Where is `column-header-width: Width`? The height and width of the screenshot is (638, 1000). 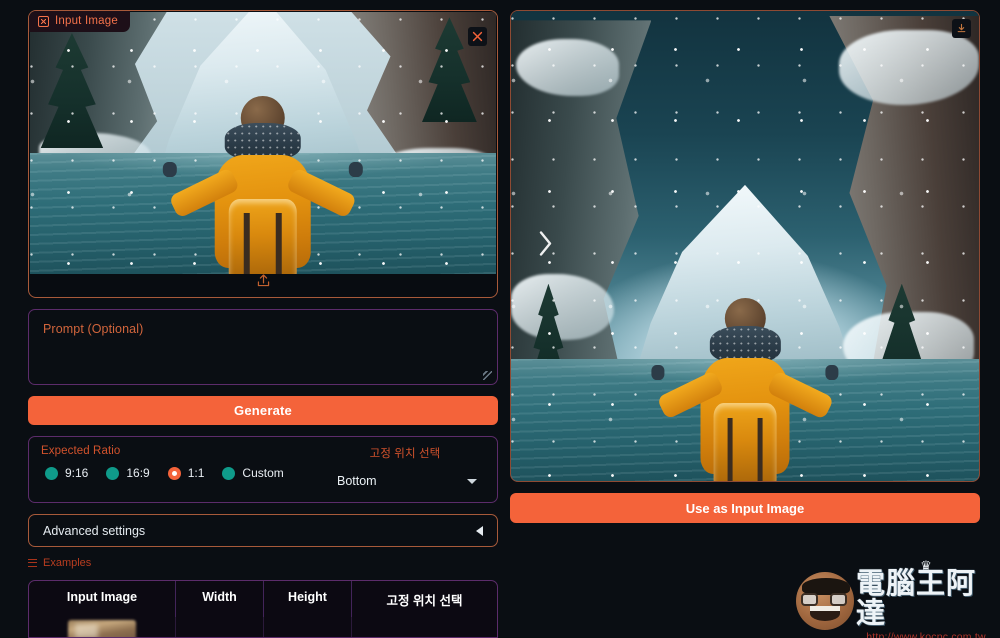 column-header-width: Width is located at coordinates (220, 598).